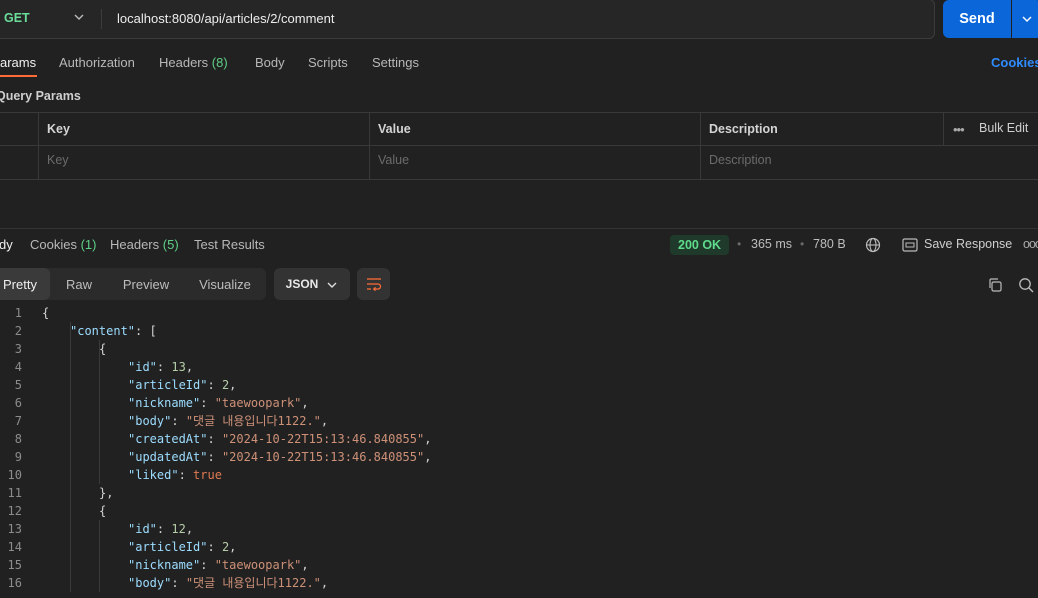 This screenshot has height=598, width=1038. I want to click on code-token: "id", so click(142, 367).